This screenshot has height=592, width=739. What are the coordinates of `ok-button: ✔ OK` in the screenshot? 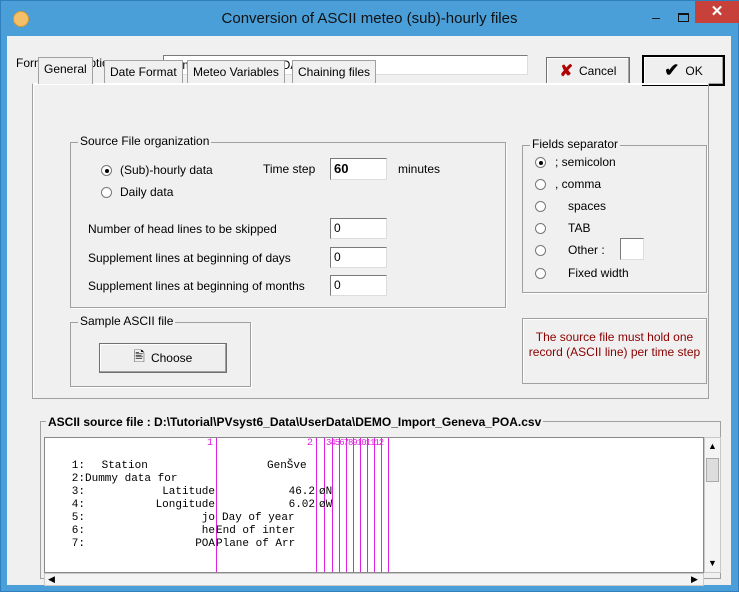 It's located at (683, 70).